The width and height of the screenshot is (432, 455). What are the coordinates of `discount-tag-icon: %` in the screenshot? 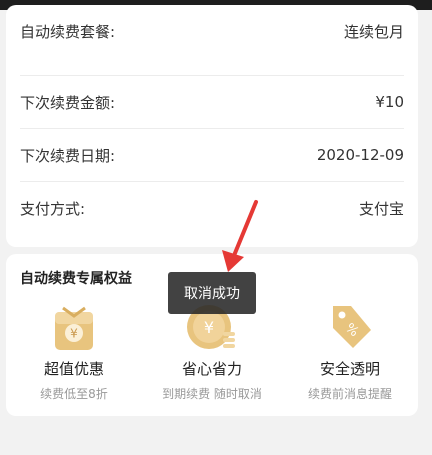 It's located at (352, 327).